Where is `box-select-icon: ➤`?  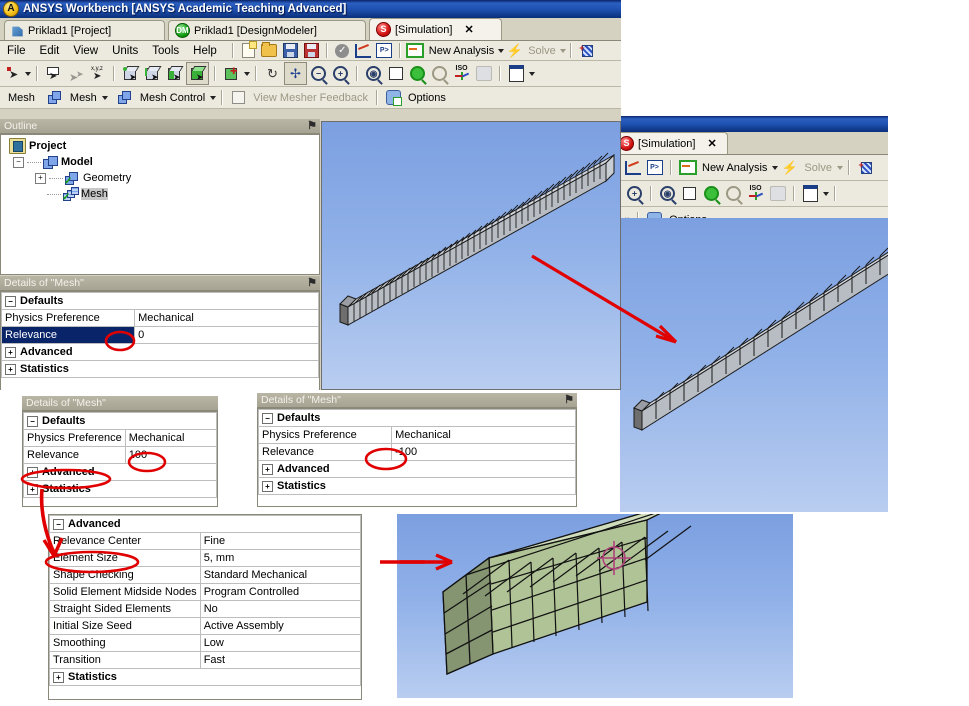 box-select-icon: ➤ is located at coordinates (53, 73).